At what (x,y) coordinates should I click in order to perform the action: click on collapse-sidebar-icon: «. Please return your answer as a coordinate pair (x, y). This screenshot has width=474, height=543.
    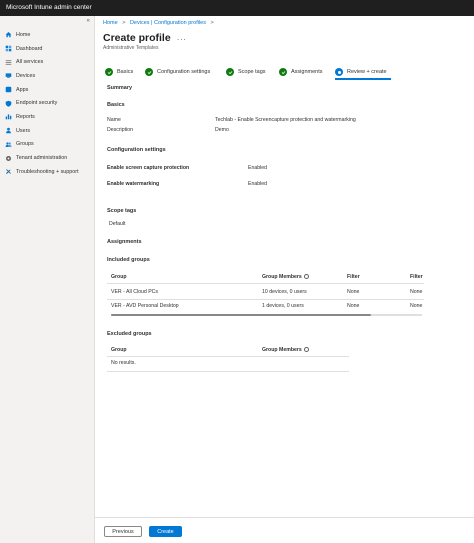
    Looking at the image, I should click on (88, 21).